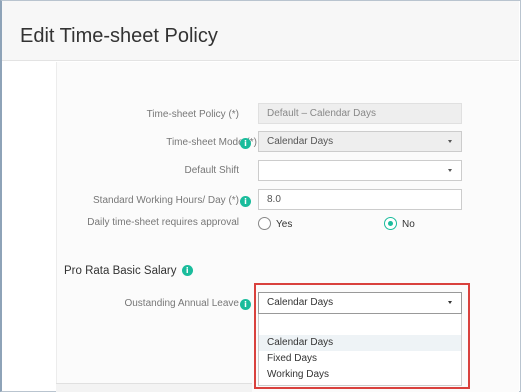 The width and height of the screenshot is (521, 392). What do you see at coordinates (120, 271) in the screenshot?
I see `pro-rata-title-text: Pro Rata Basic Salary` at bounding box center [120, 271].